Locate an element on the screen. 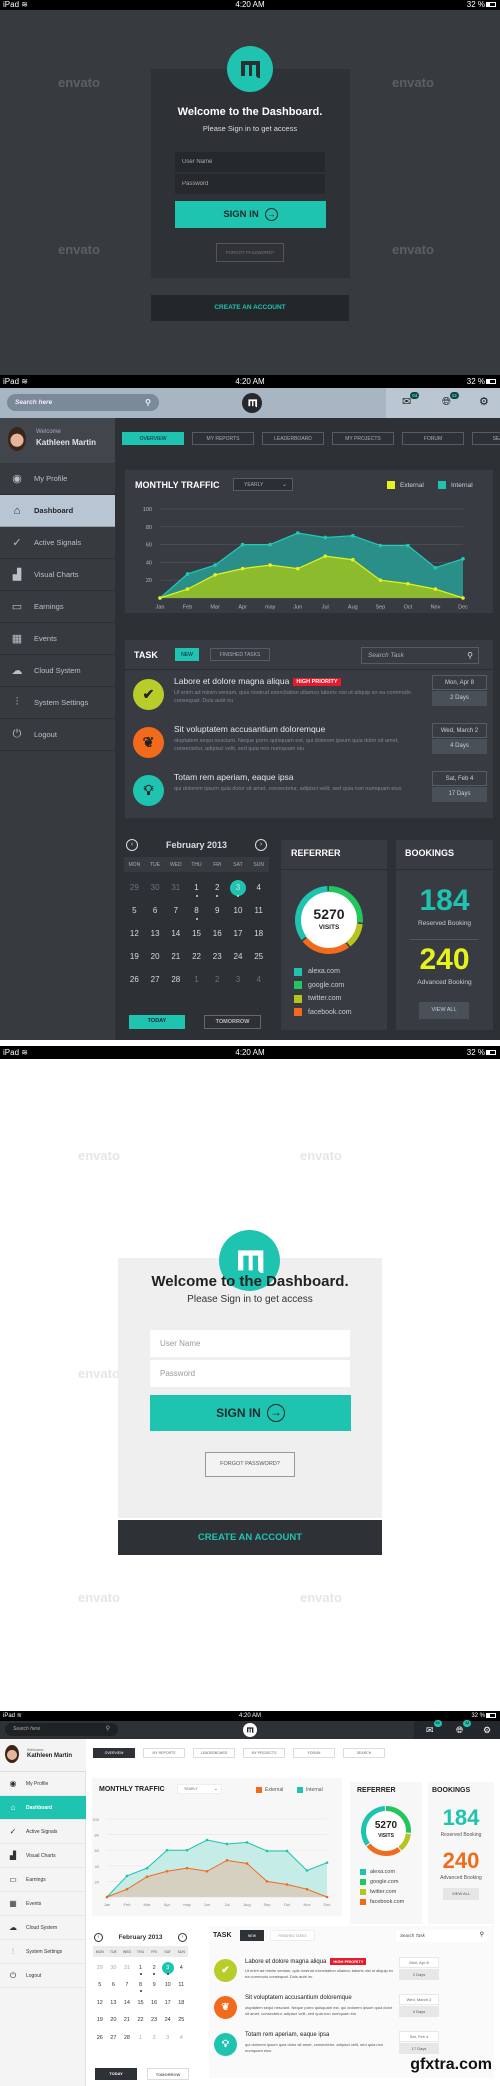  today-button: TODAY is located at coordinates (157, 1022).